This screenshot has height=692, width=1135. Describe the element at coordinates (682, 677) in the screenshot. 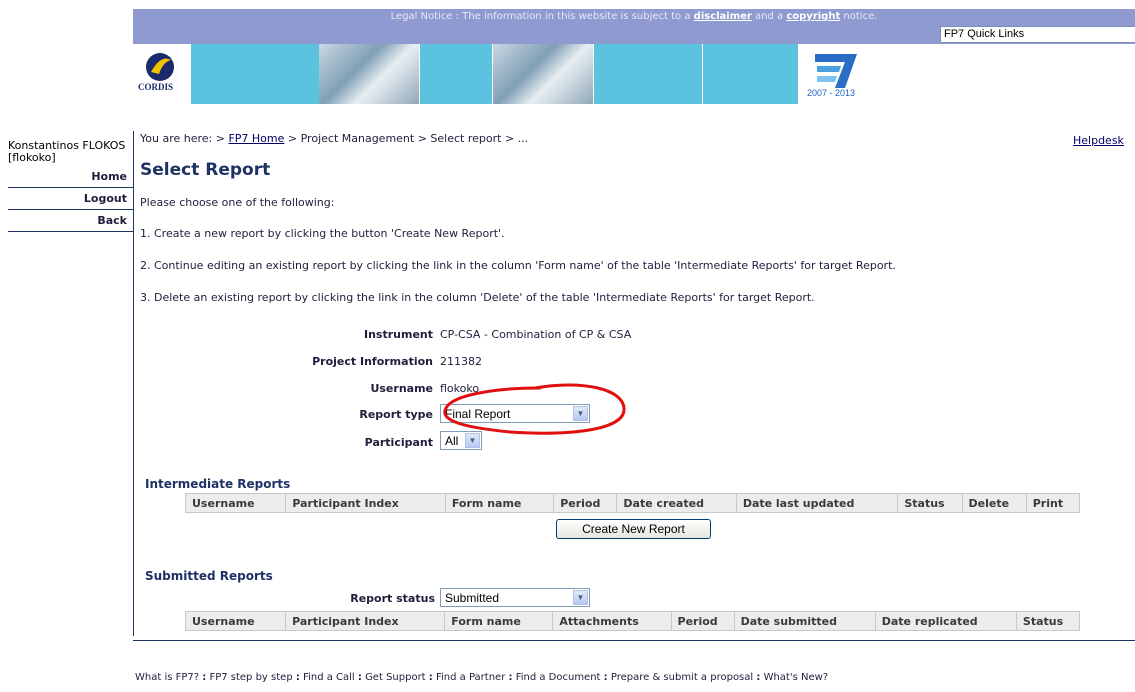

I see `footer-link: Prepare & submit a proposal` at that location.